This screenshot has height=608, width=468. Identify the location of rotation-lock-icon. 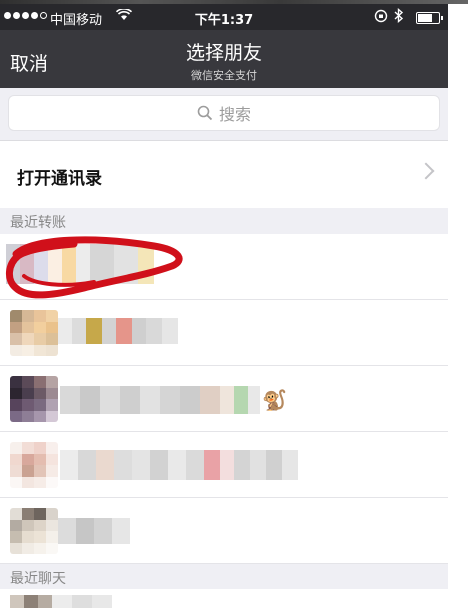
(381, 17).